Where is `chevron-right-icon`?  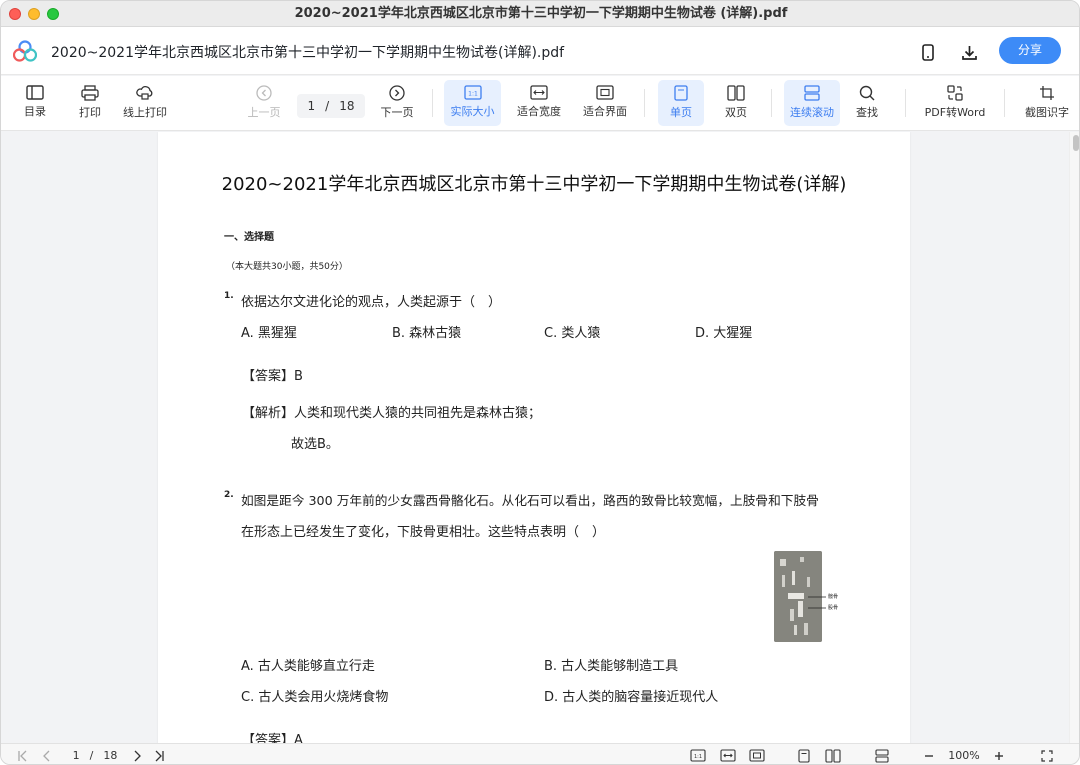
chevron-right-icon is located at coordinates (137, 755).